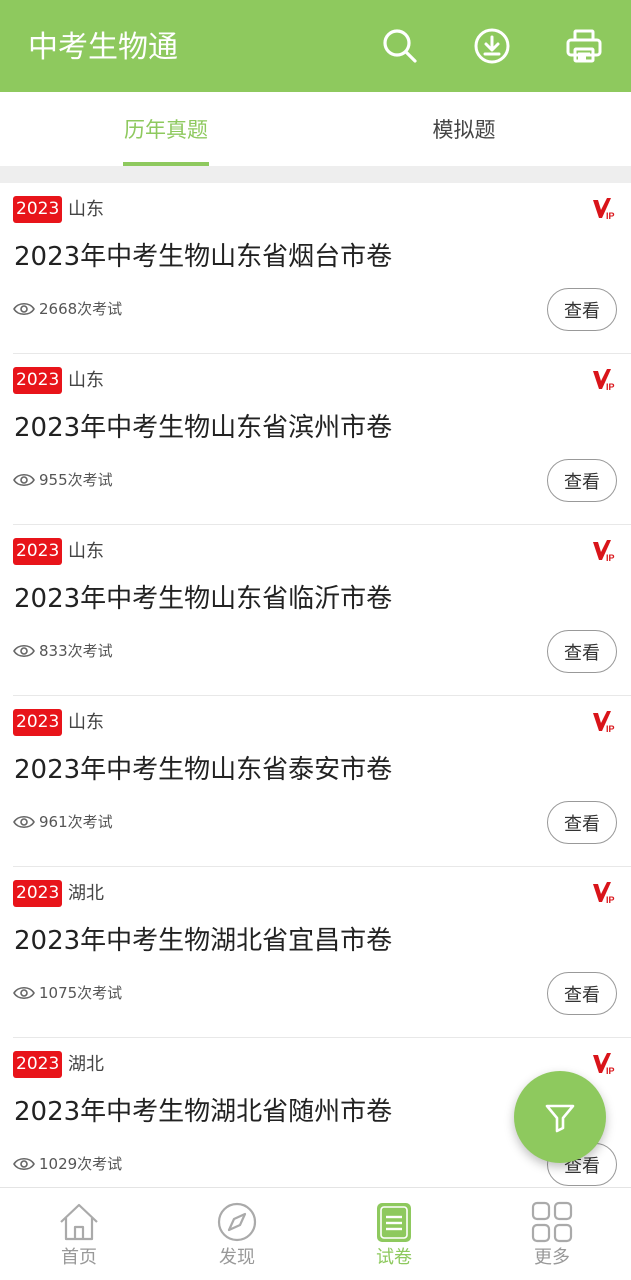  I want to click on search-button, so click(400, 46).